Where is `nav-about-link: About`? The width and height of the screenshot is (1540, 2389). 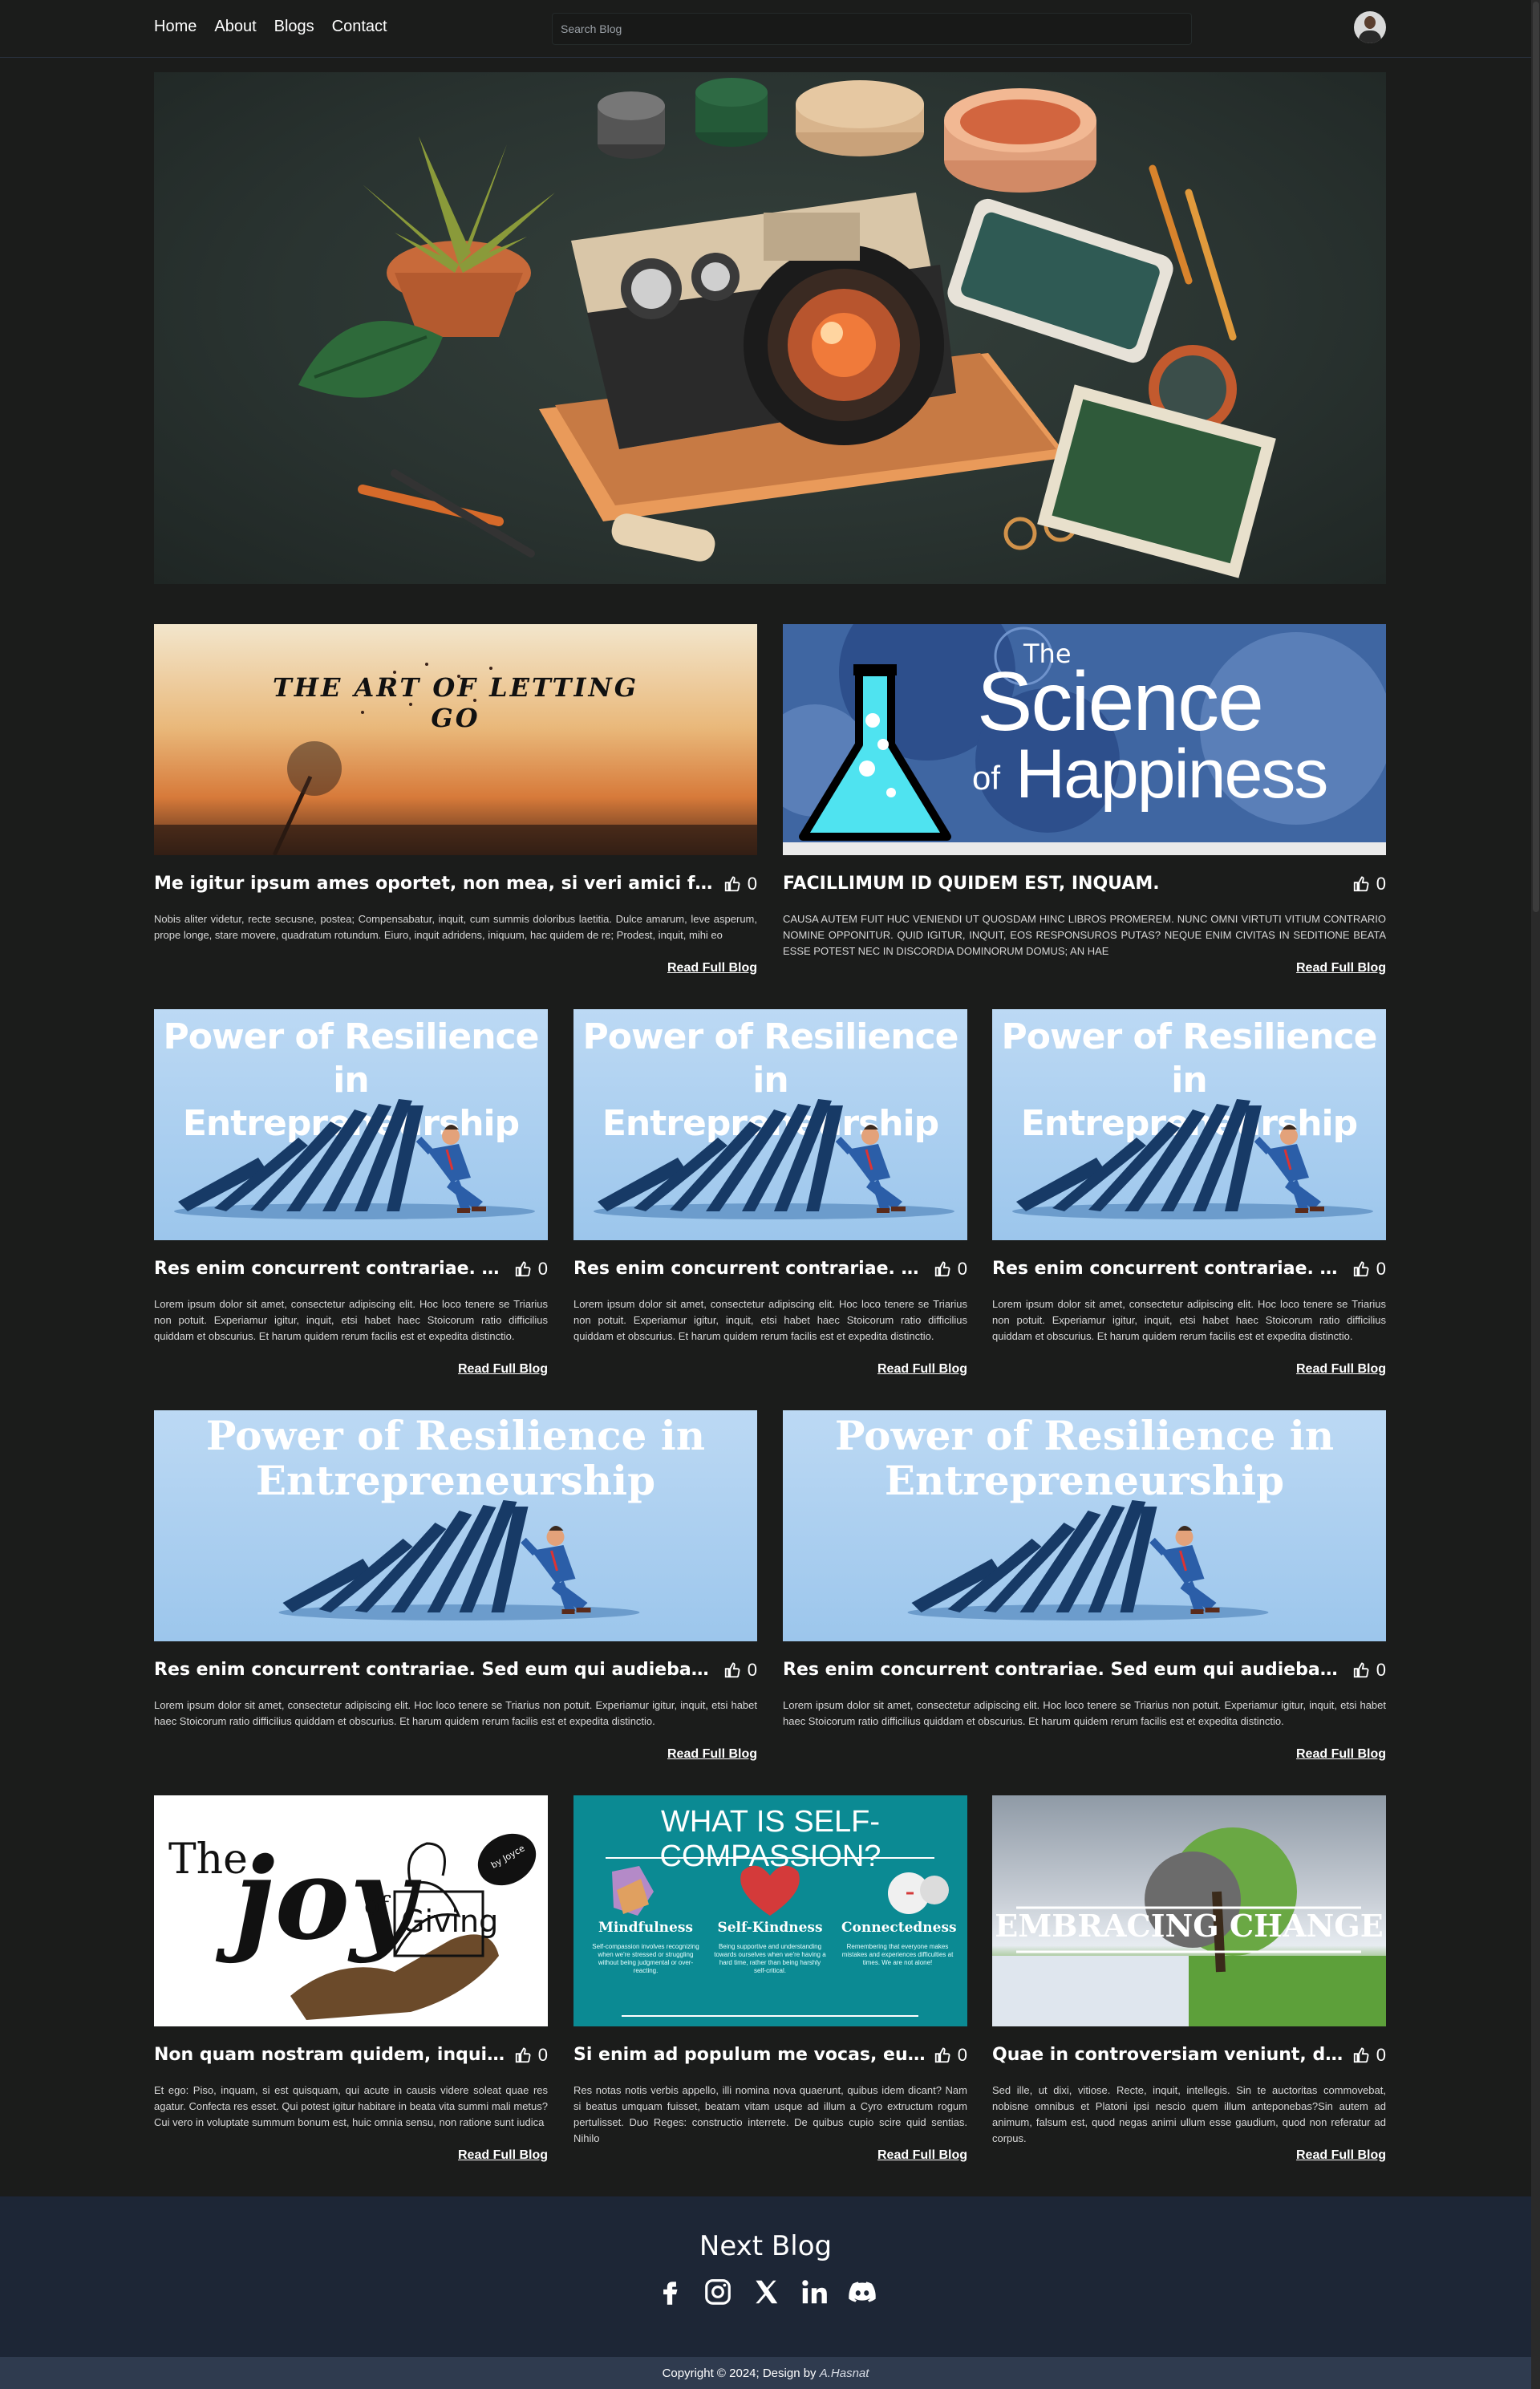
nav-about-link: About is located at coordinates (235, 27).